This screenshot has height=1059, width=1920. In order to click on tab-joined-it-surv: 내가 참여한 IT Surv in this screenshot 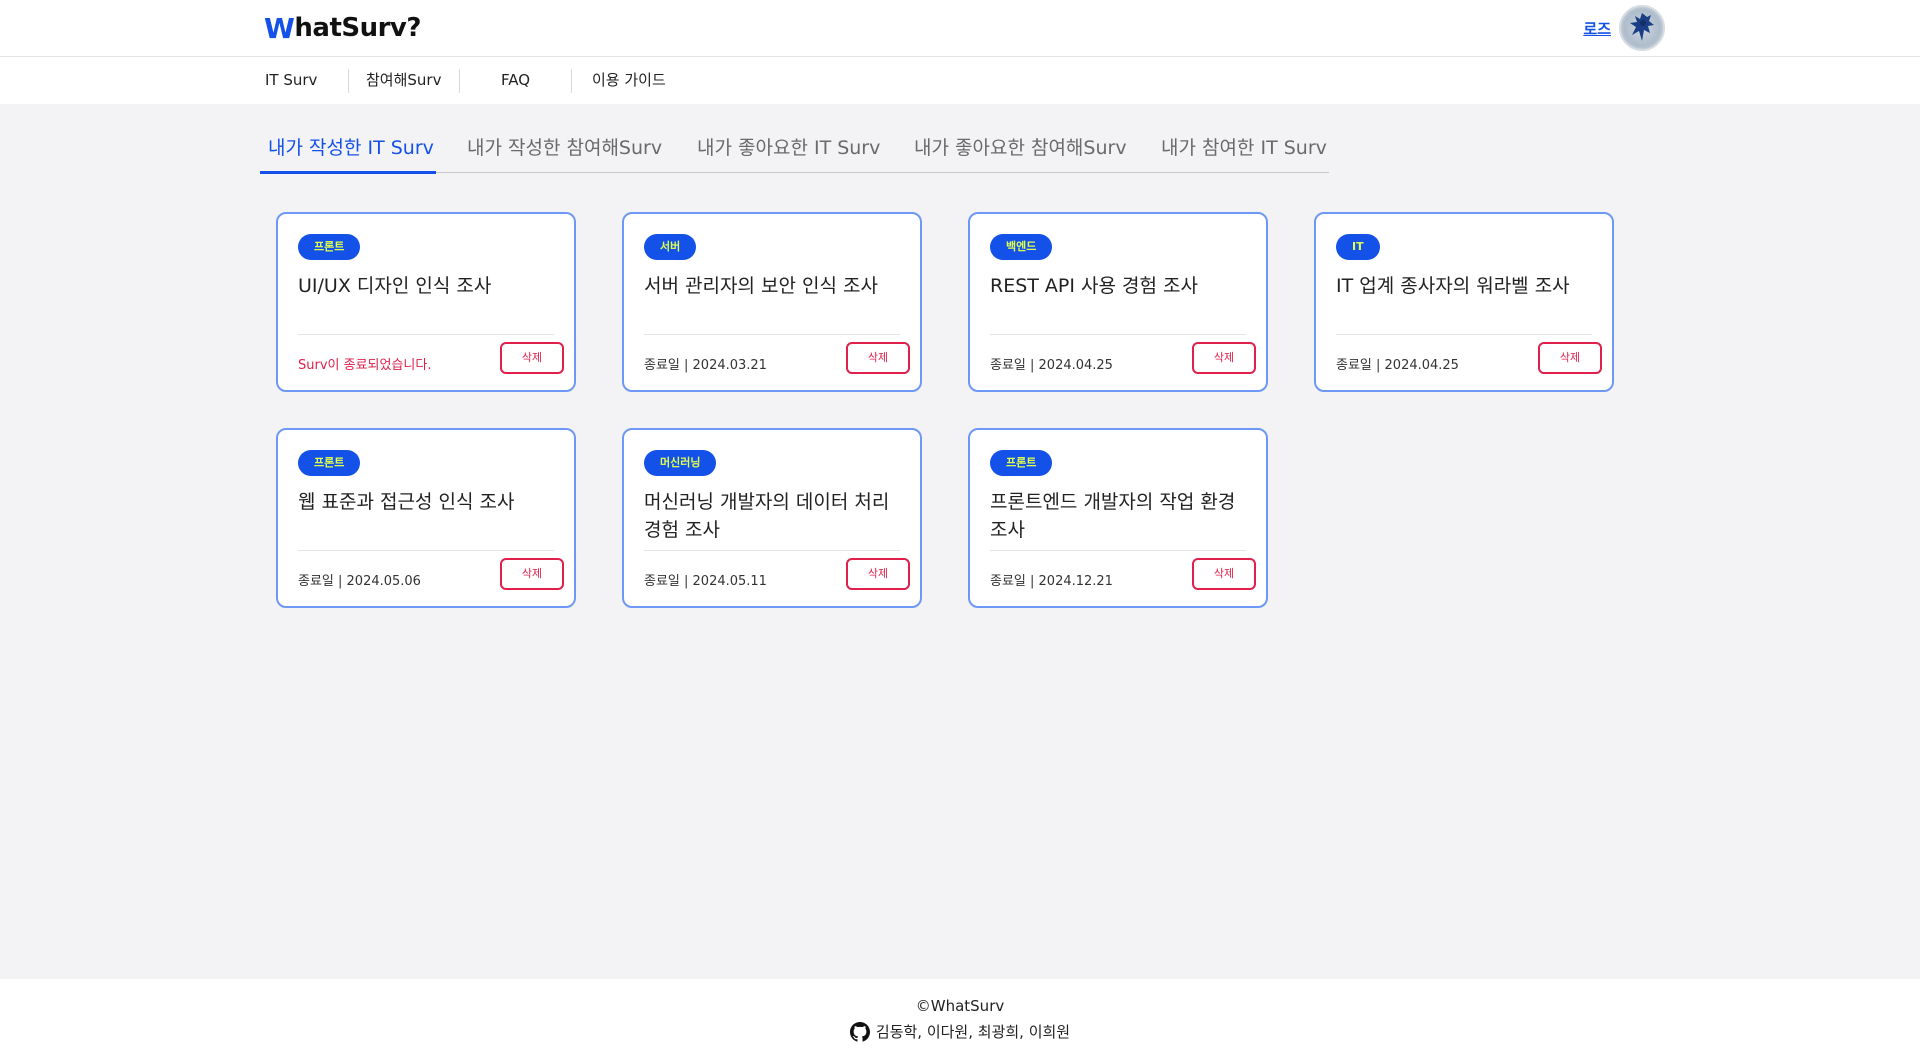, I will do `click(1244, 149)`.